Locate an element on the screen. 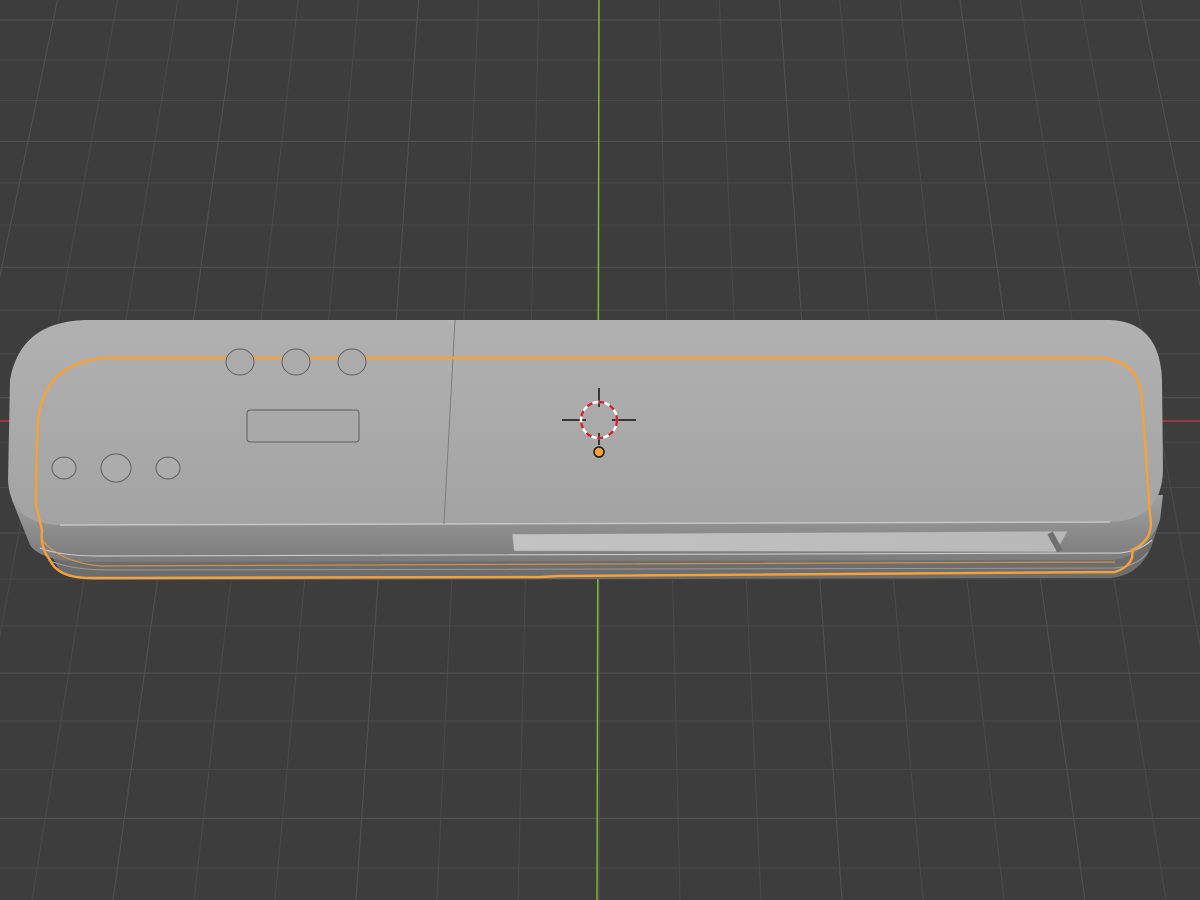 This screenshot has height=900, width=1200. top-button-row is located at coordinates (296, 362).